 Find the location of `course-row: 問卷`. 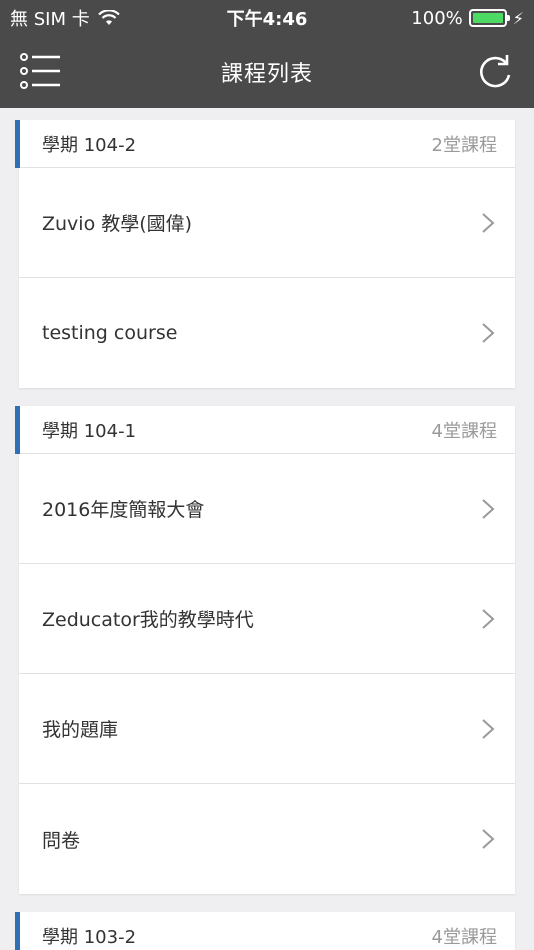

course-row: 問卷 is located at coordinates (267, 839).